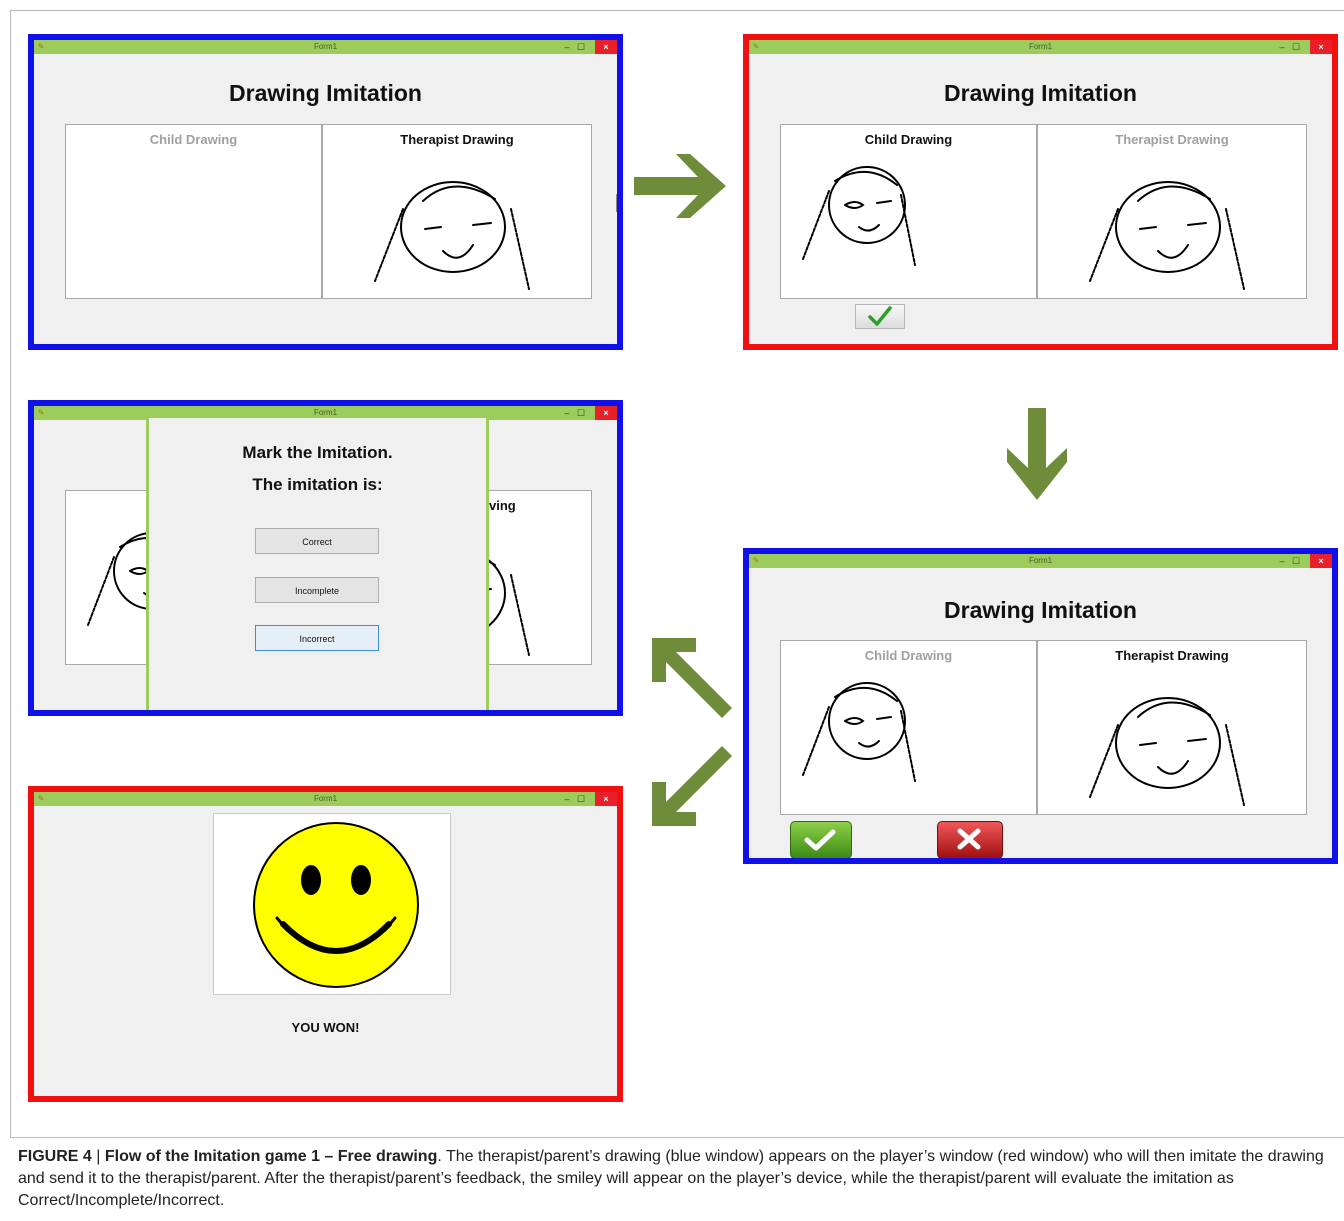 This screenshot has height=1221, width=1344. I want to click on flow-arrow-down-left-icon, so click(692, 786).